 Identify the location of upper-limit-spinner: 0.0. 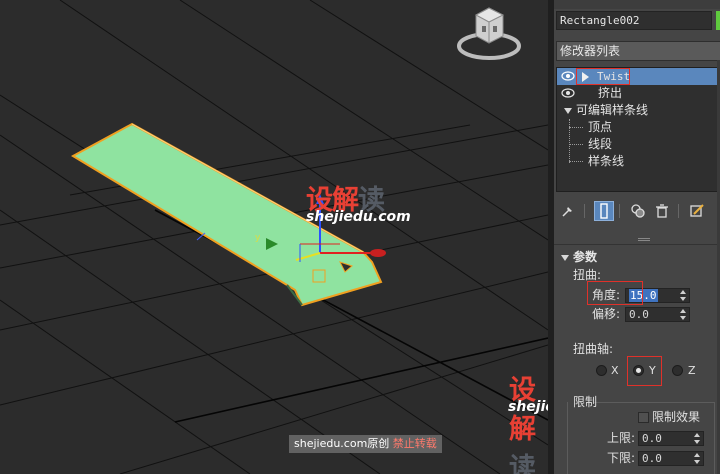
(671, 438).